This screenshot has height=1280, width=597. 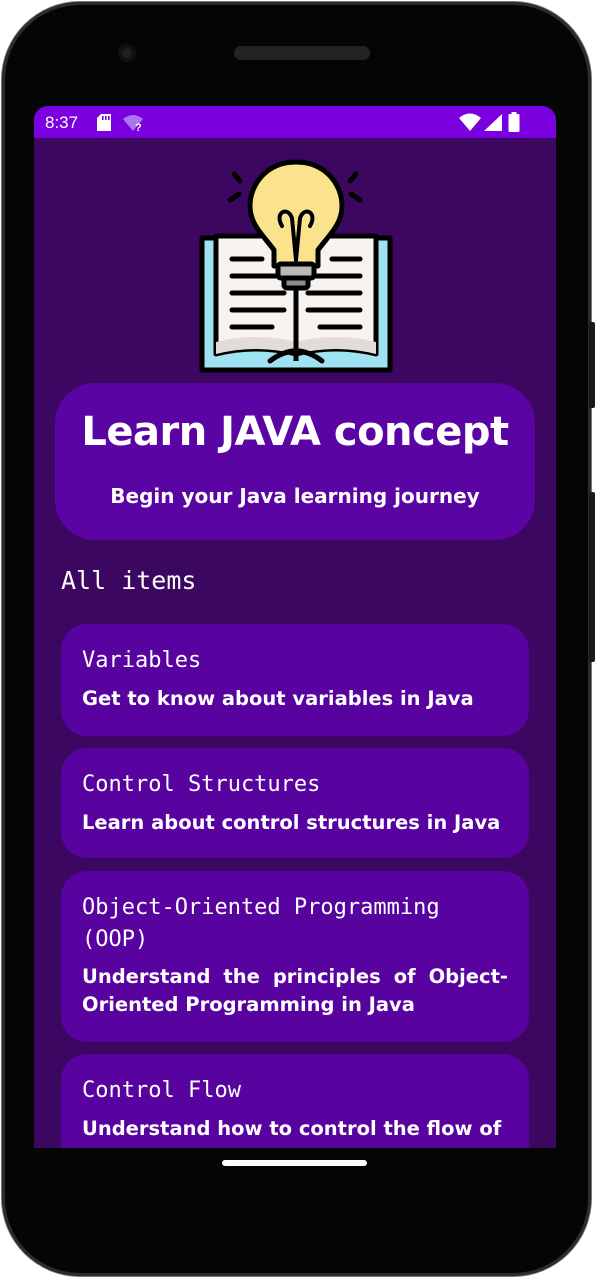 What do you see at coordinates (295, 496) in the screenshot?
I see `page-subtitle: Begin your Java learning journey` at bounding box center [295, 496].